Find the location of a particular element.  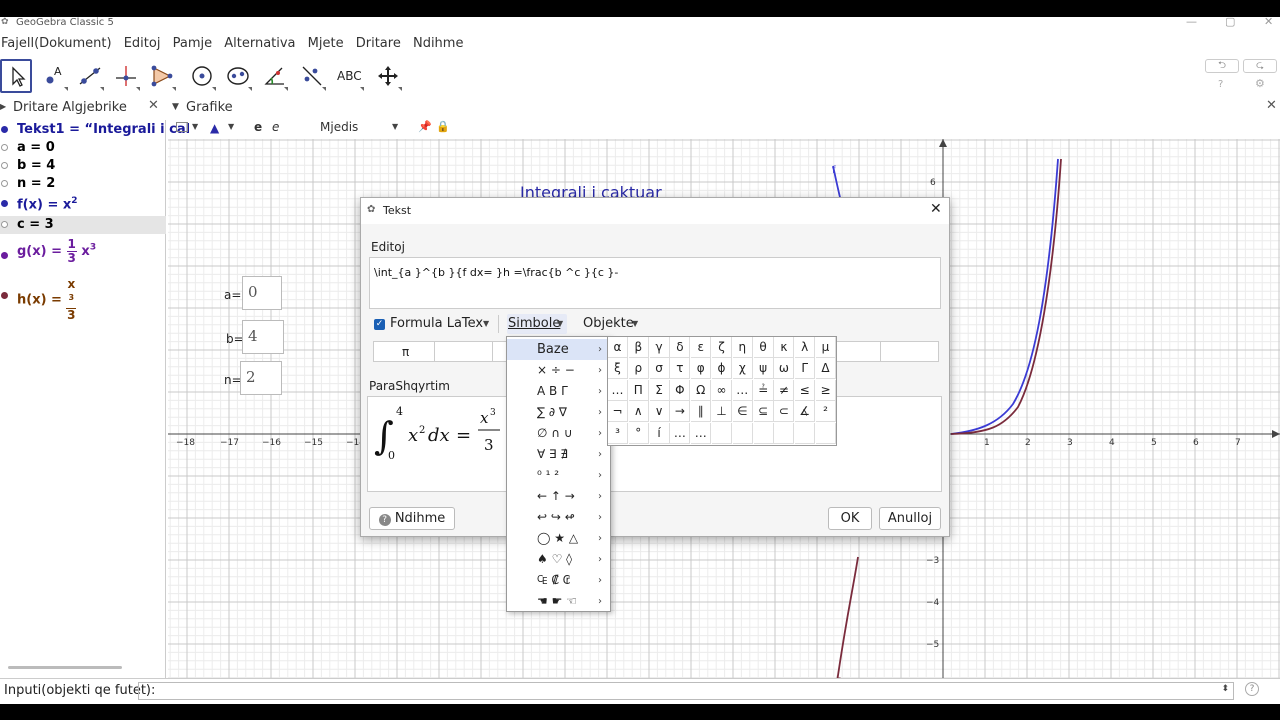

line-color-icon: ▲ is located at coordinates (214, 128).